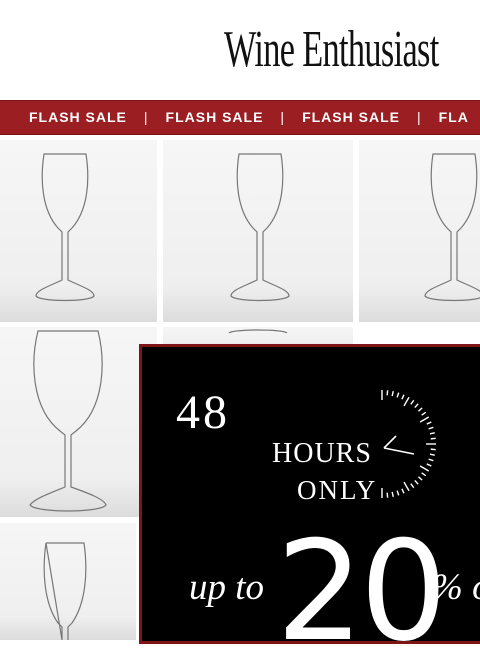 The image size is (480, 672). What do you see at coordinates (203, 412) in the screenshot?
I see `hours-number: 48` at bounding box center [203, 412].